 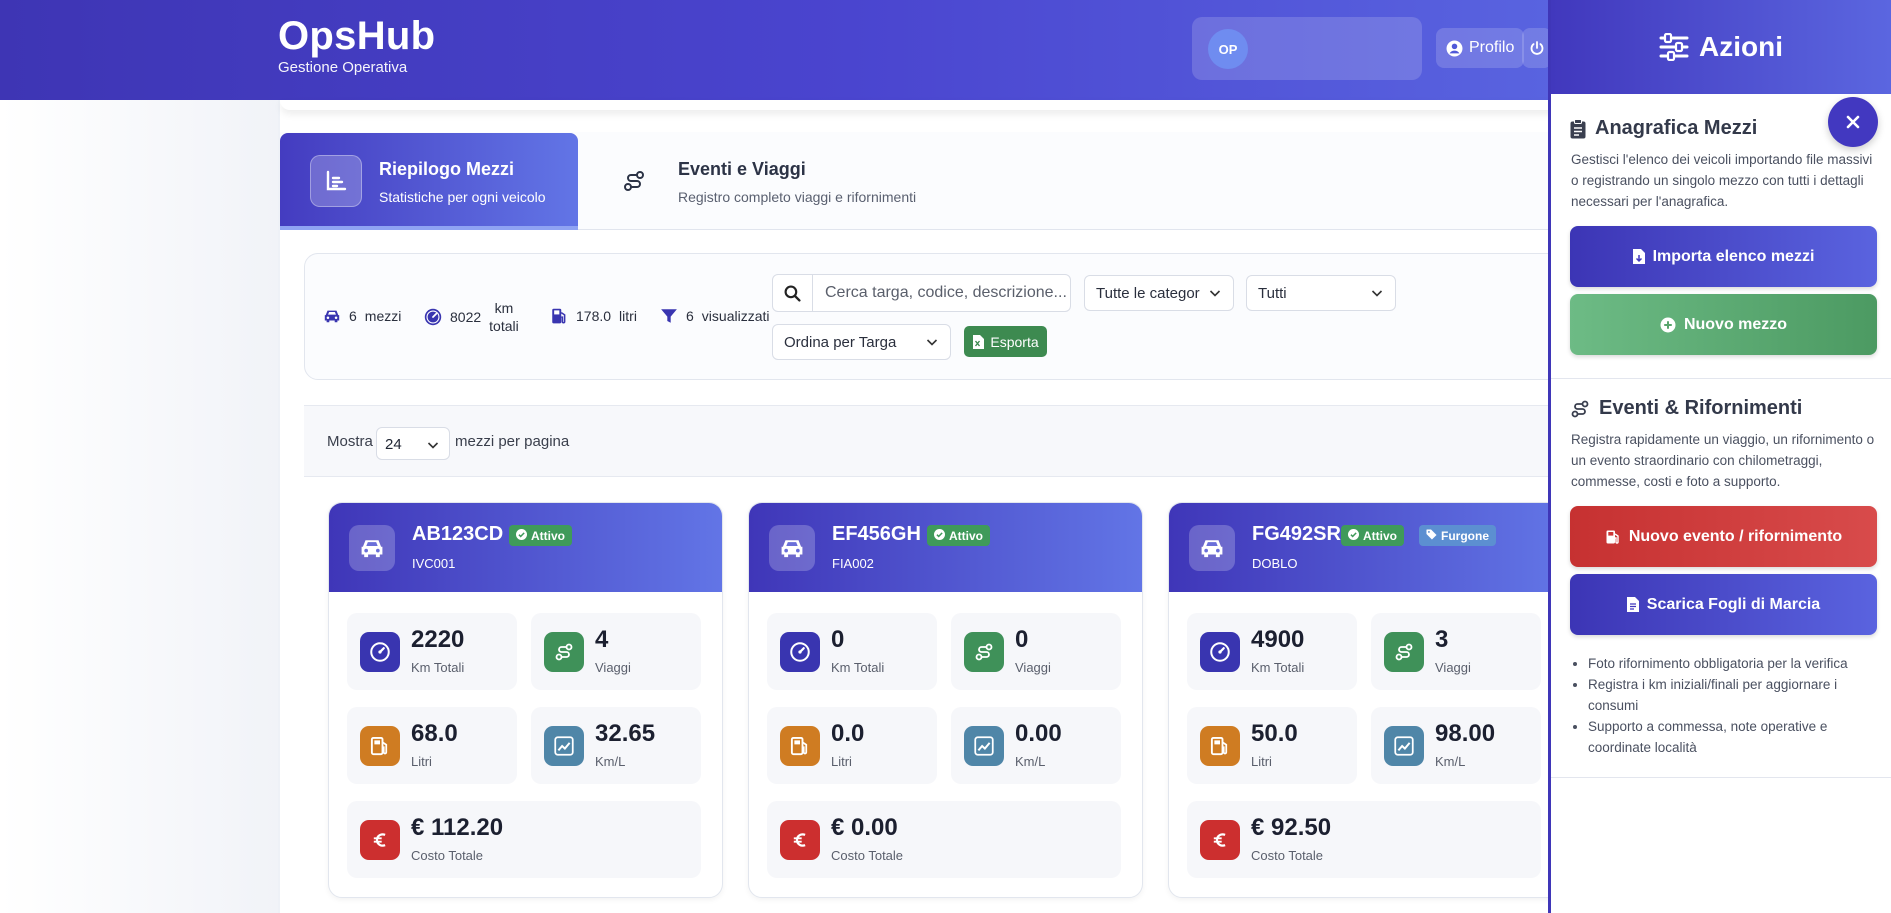 I want to click on tile-caption: Viaggi, so click(x=1453, y=667).